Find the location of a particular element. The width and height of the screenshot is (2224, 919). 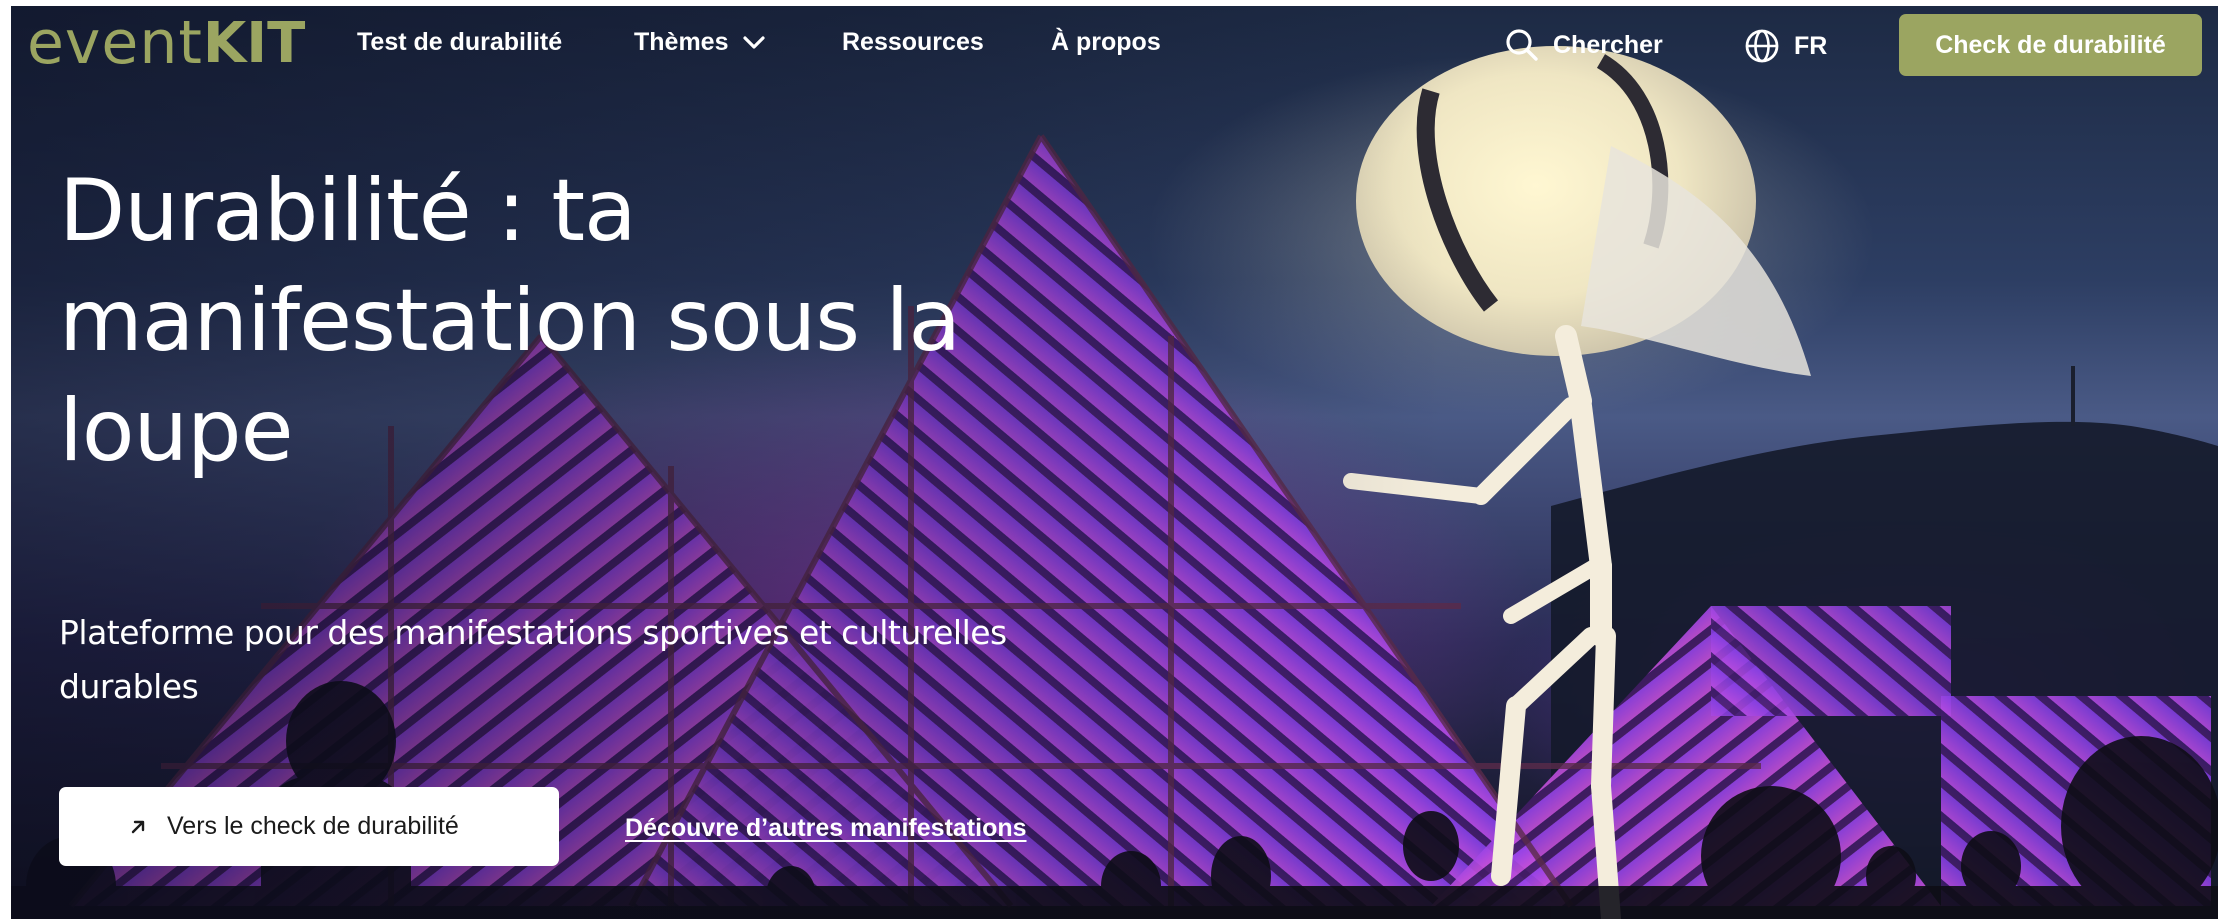

nav-link-a-propos-label: À propos is located at coordinates (1106, 42).